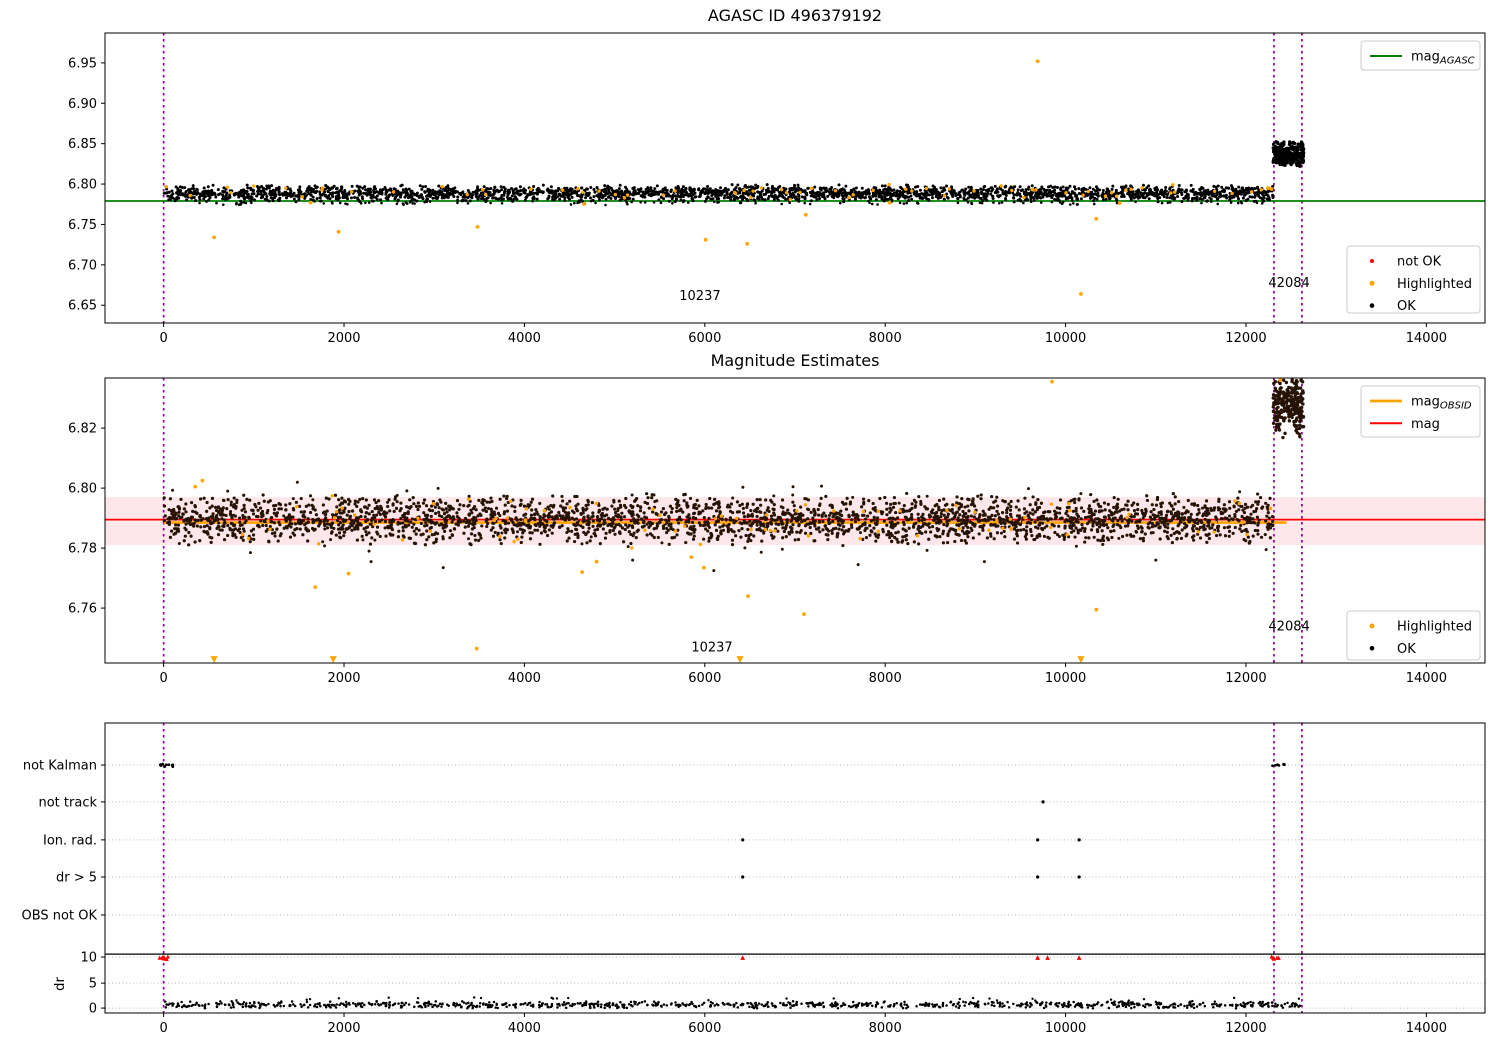 Image resolution: width=1500 pixels, height=1054 pixels. What do you see at coordinates (82, 265) in the screenshot?
I see `y-tick-label: 6.70` at bounding box center [82, 265].